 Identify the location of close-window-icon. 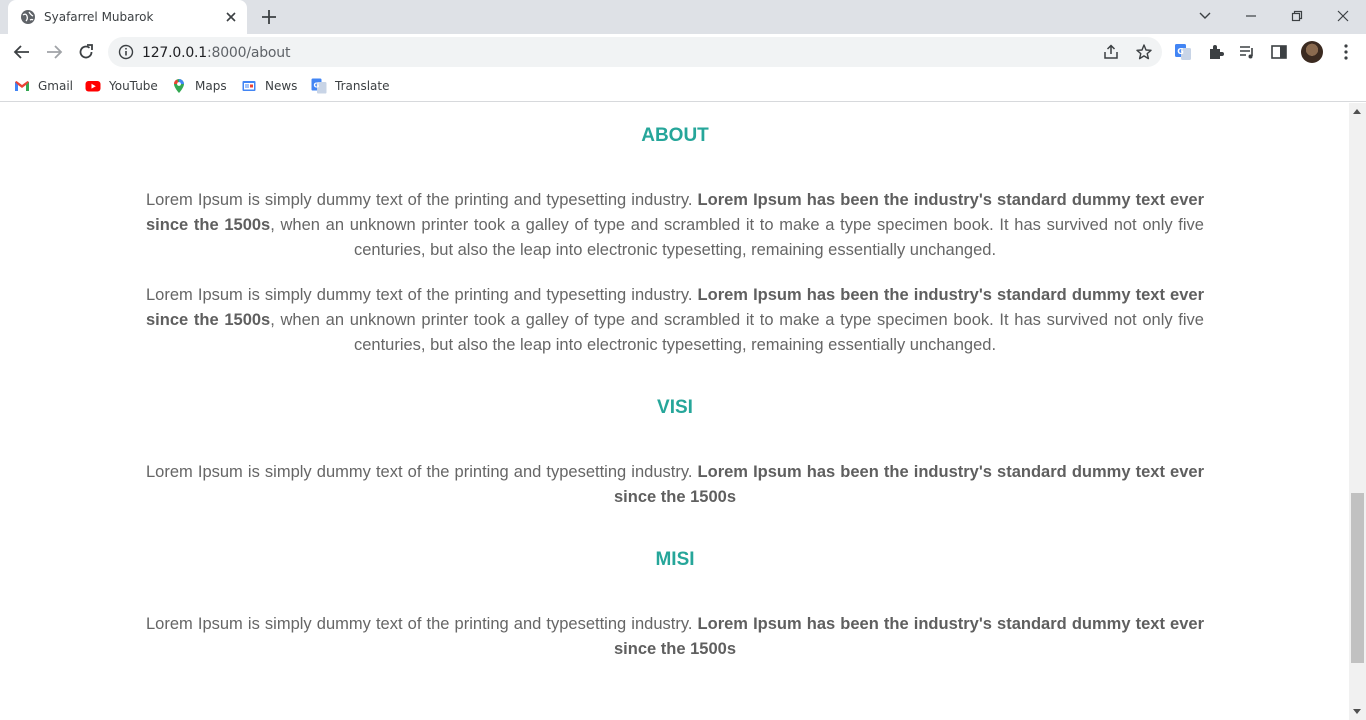
(1343, 16).